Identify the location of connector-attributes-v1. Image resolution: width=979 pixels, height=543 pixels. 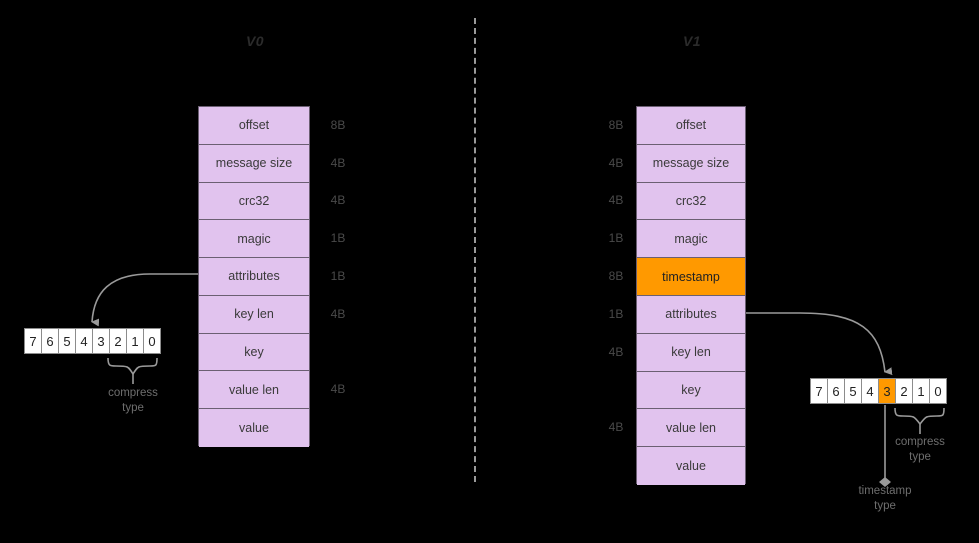
(819, 344).